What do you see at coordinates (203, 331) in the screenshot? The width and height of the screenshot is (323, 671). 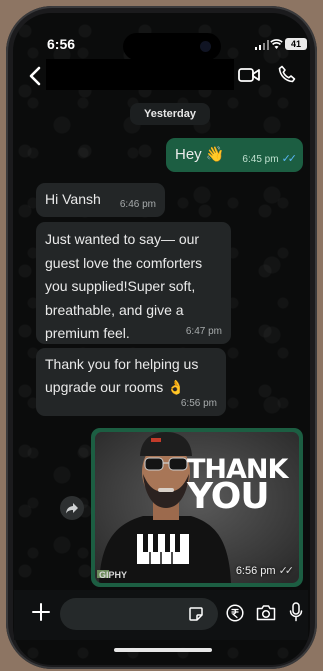 I see `message-time: 6:47 pm` at bounding box center [203, 331].